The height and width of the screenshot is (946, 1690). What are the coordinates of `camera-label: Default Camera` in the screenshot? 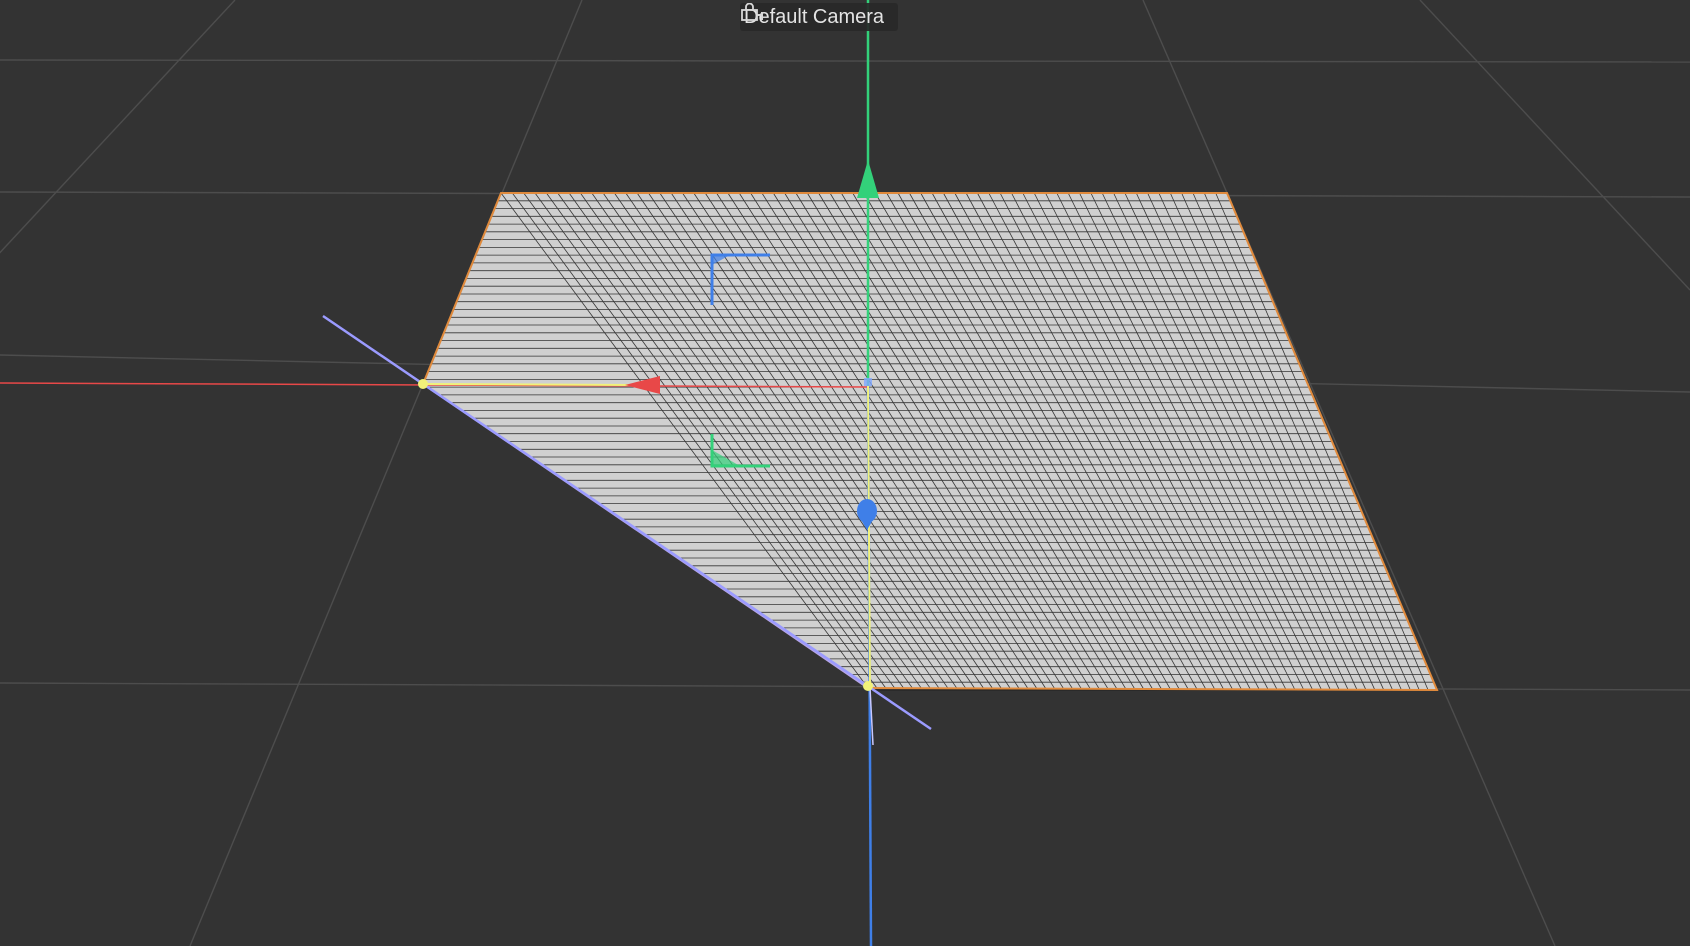 It's located at (819, 17).